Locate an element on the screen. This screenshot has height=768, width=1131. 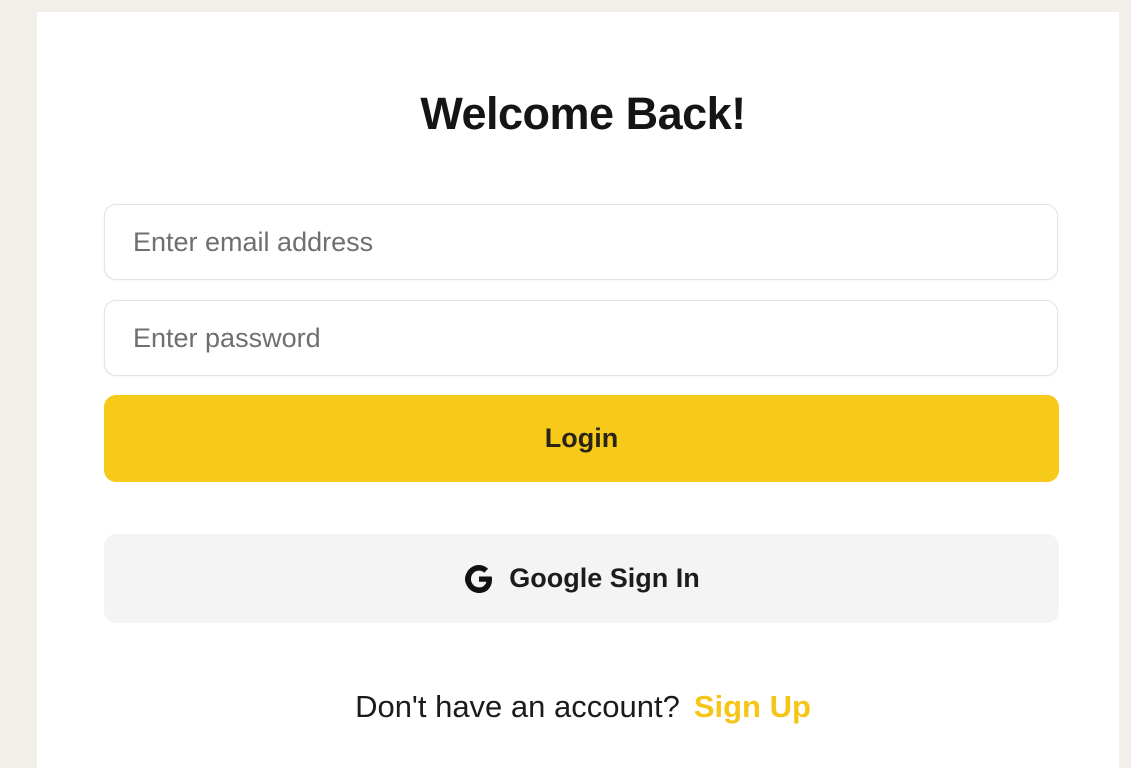
email-field is located at coordinates (581, 242).